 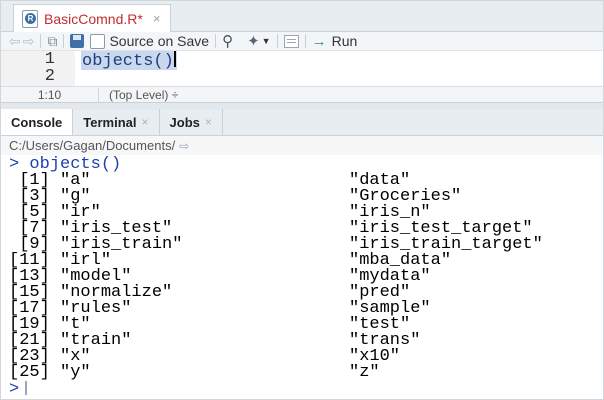 What do you see at coordinates (77, 41) in the screenshot?
I see `save-icon` at bounding box center [77, 41].